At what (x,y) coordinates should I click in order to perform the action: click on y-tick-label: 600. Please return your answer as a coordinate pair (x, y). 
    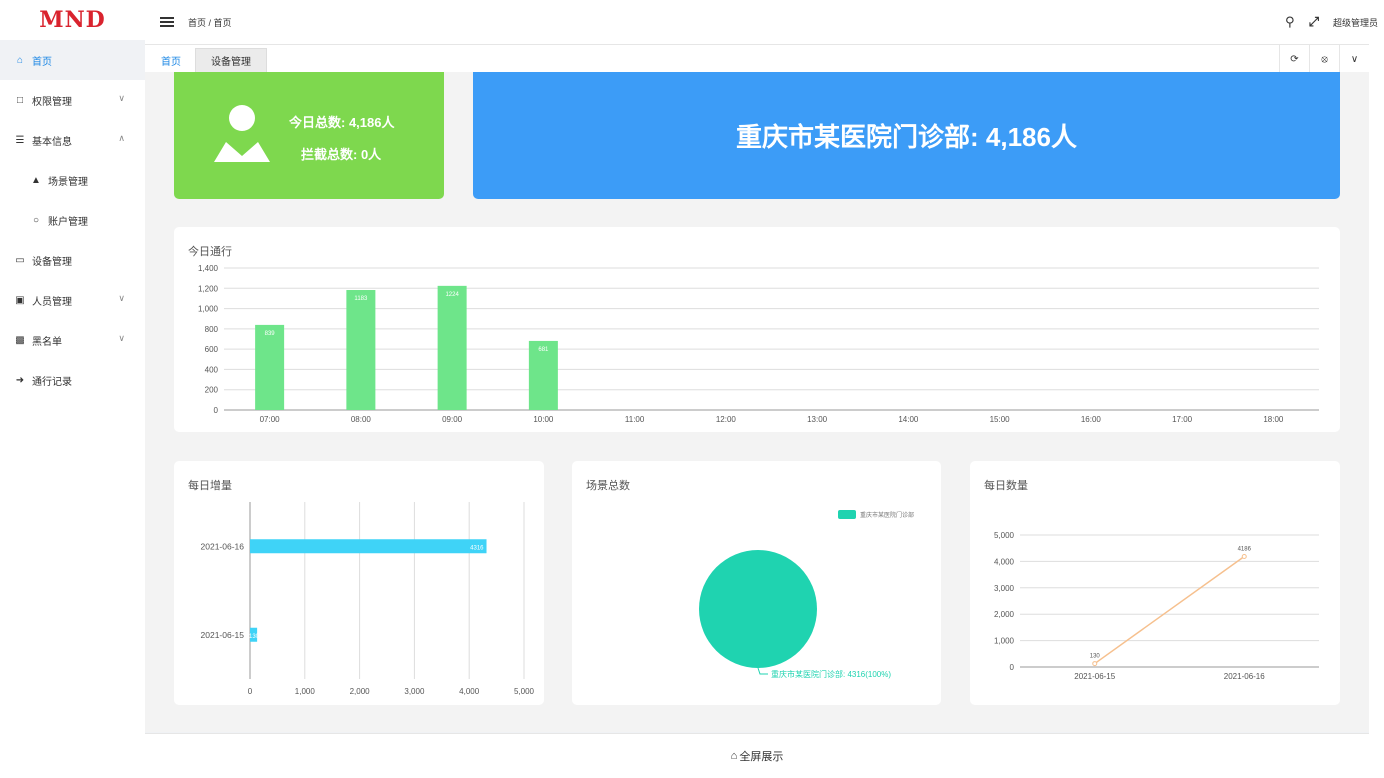
    Looking at the image, I should click on (212, 349).